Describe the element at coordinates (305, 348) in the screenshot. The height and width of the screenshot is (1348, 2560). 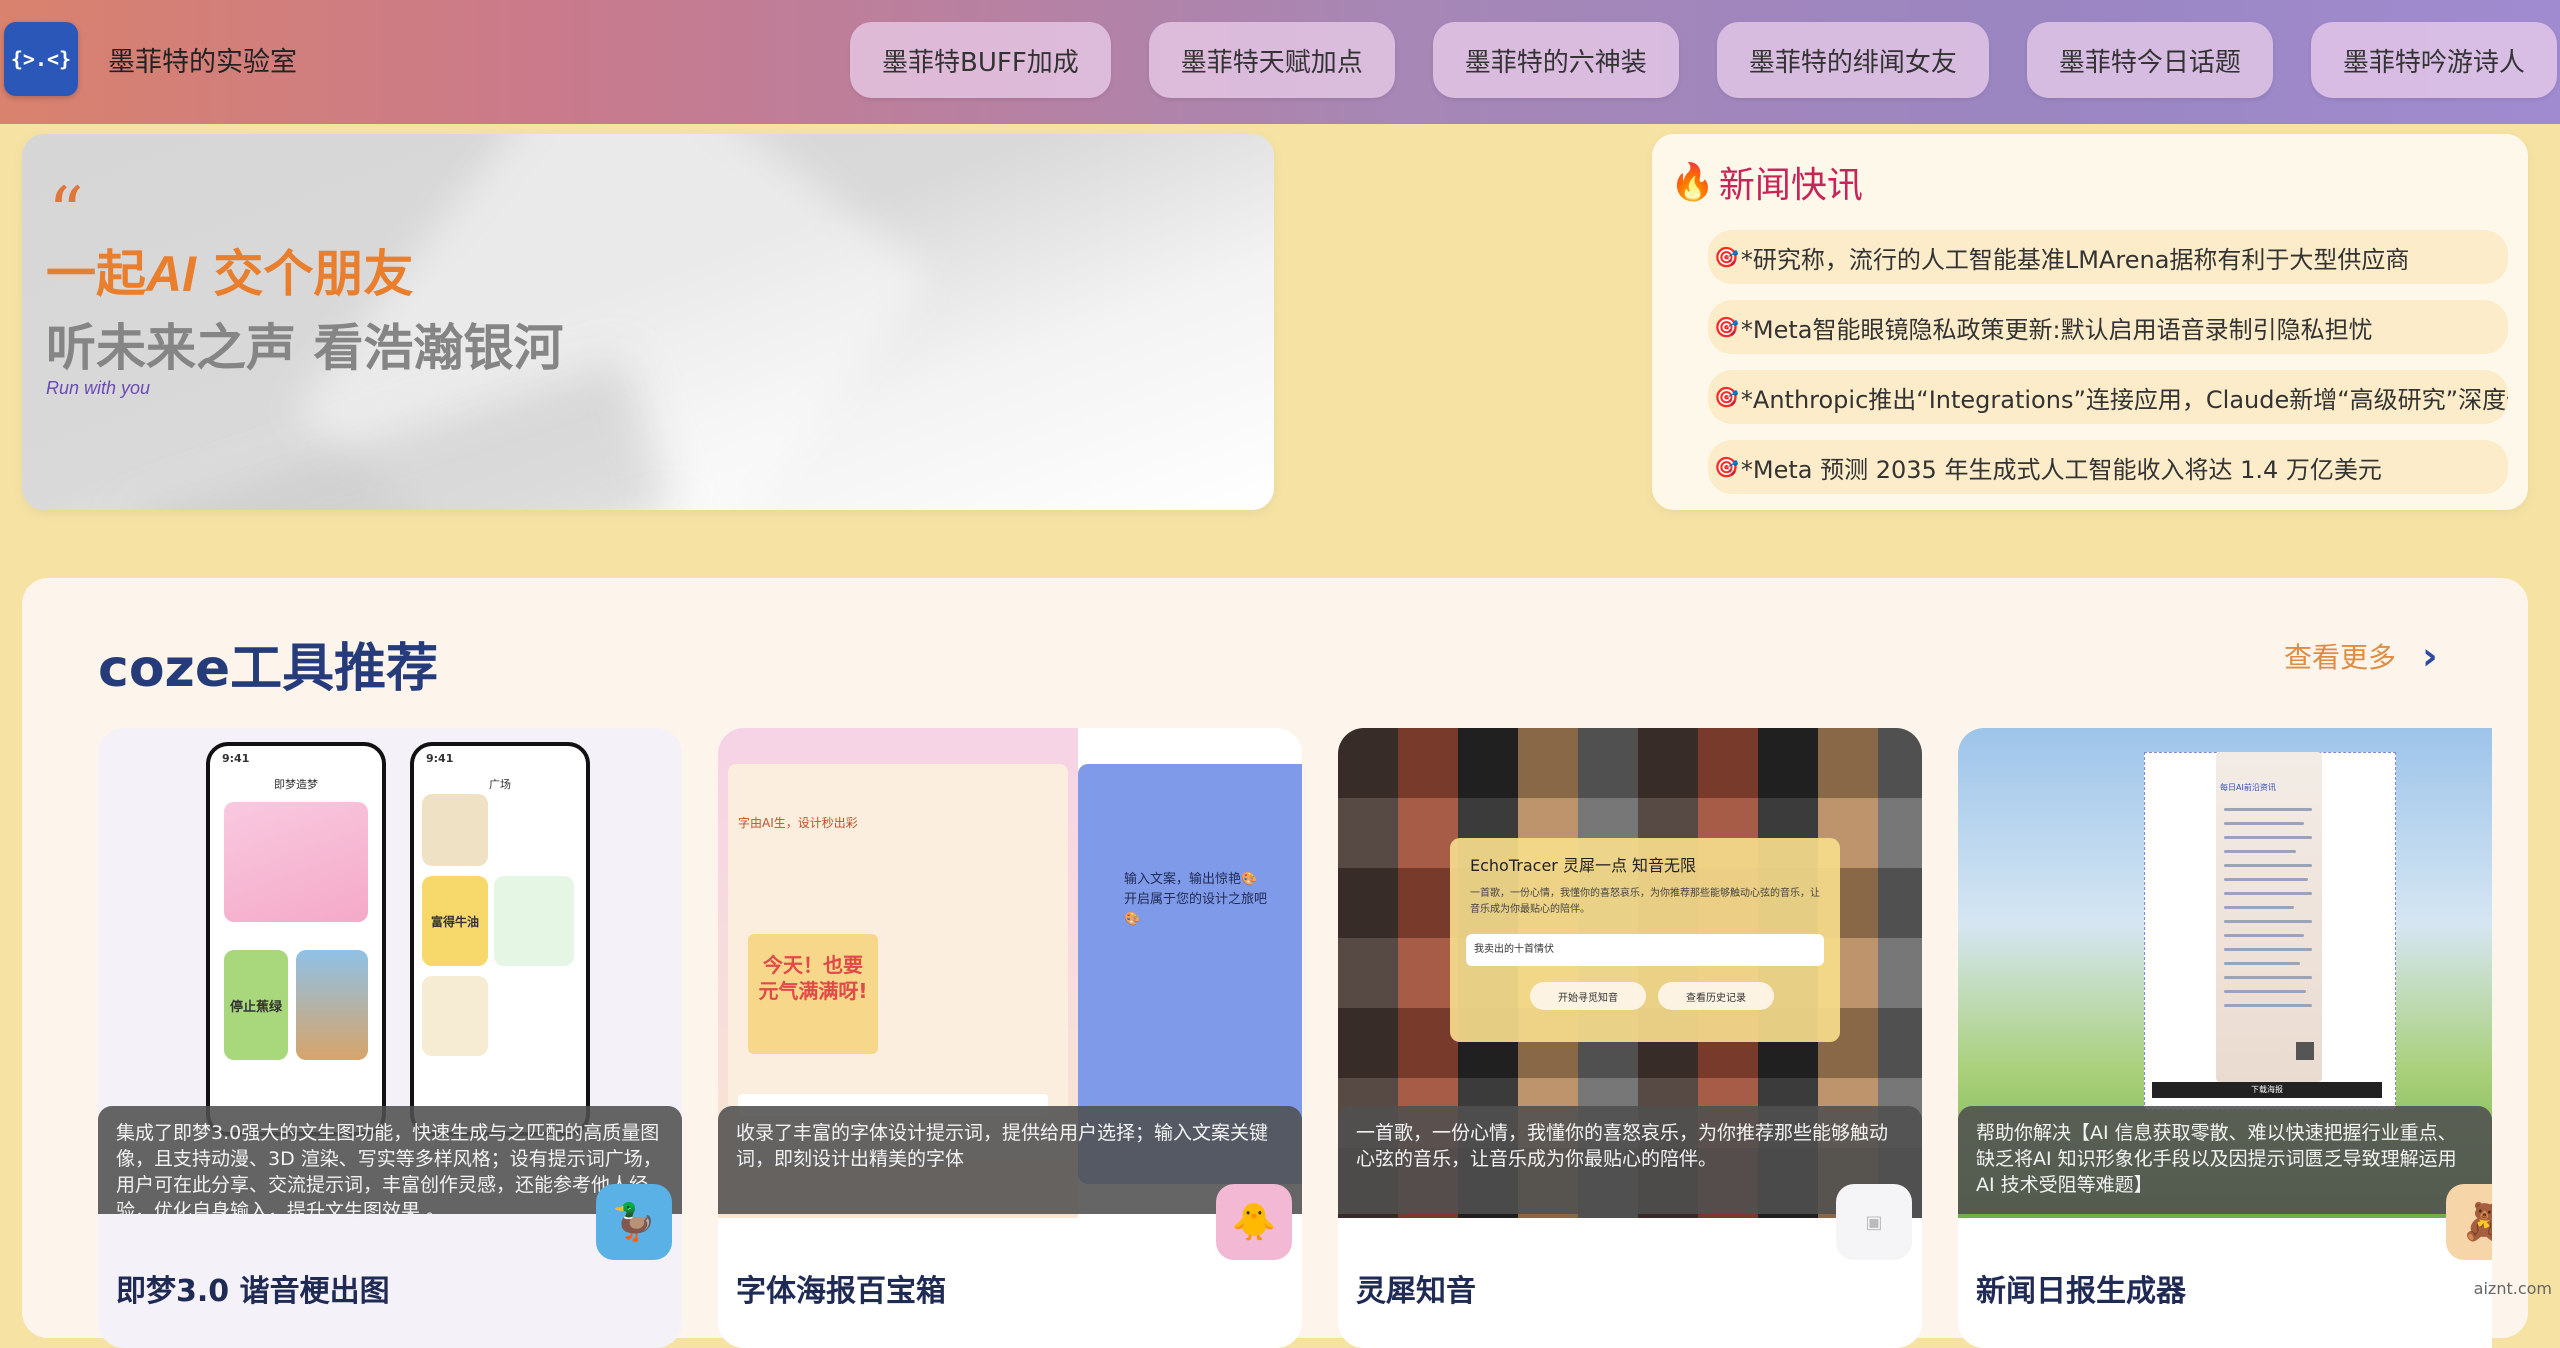
I see `hero-subheadline: 听未来之声 看浩瀚银河` at that location.